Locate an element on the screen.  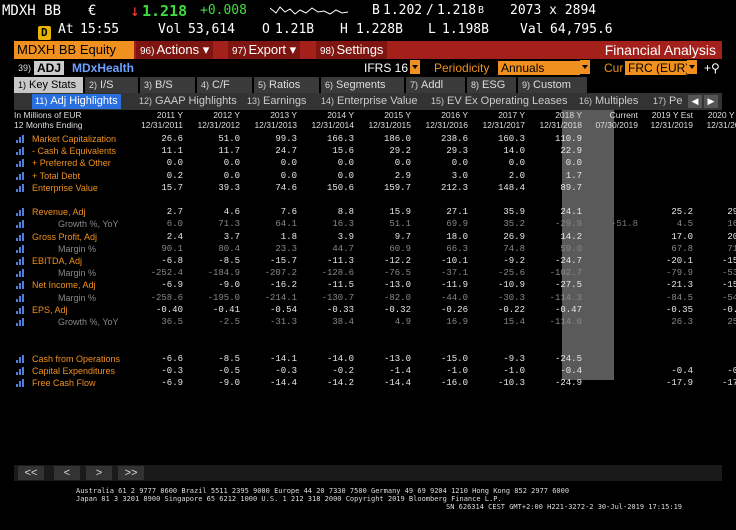
table-cell: 66.3 is located at coordinates (457, 248).